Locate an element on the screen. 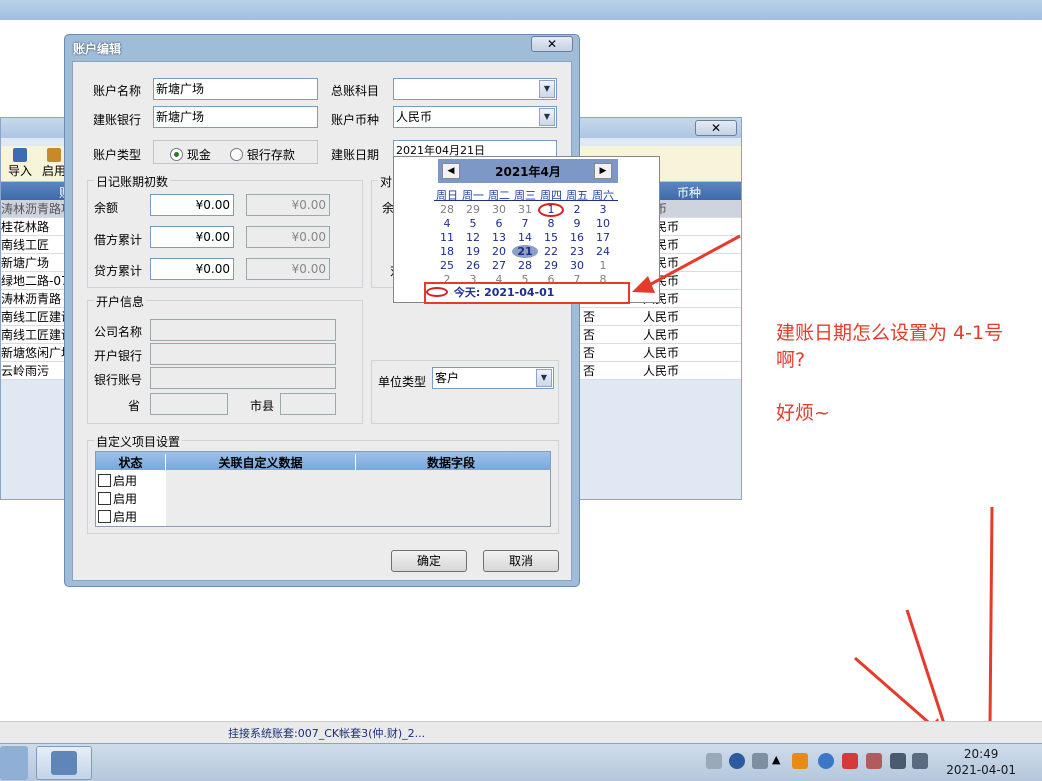  annotation-line-2: 啊? is located at coordinates (791, 360).